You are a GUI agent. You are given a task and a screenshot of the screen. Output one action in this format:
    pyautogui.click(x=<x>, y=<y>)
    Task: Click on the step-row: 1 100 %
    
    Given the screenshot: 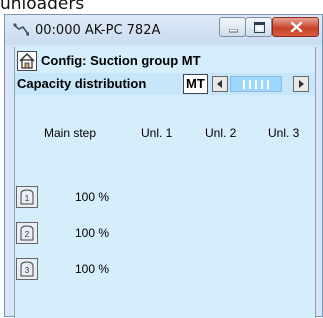 What is the action you would take?
    pyautogui.click(x=165, y=198)
    